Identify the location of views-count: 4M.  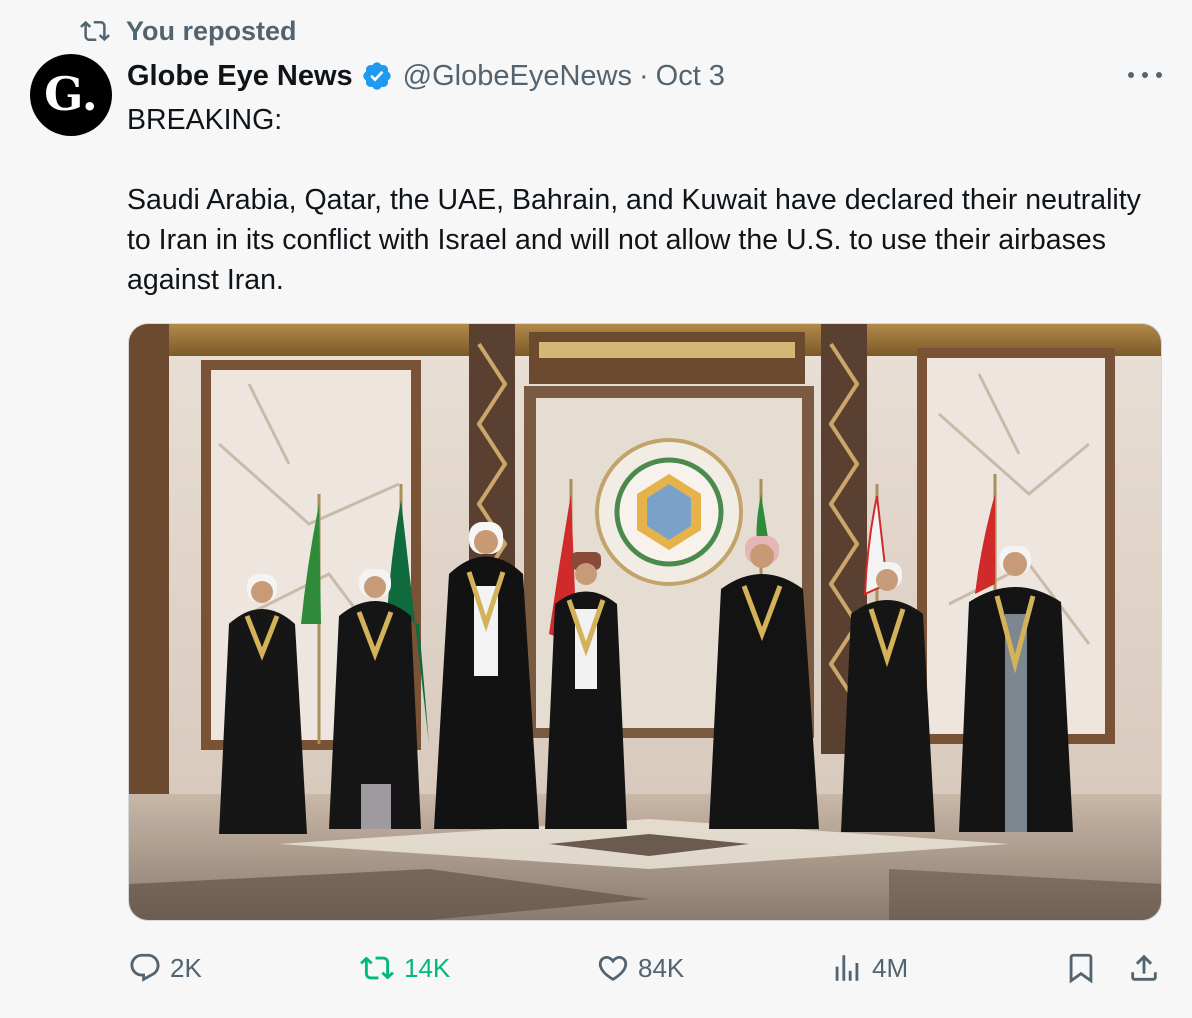
(890, 967).